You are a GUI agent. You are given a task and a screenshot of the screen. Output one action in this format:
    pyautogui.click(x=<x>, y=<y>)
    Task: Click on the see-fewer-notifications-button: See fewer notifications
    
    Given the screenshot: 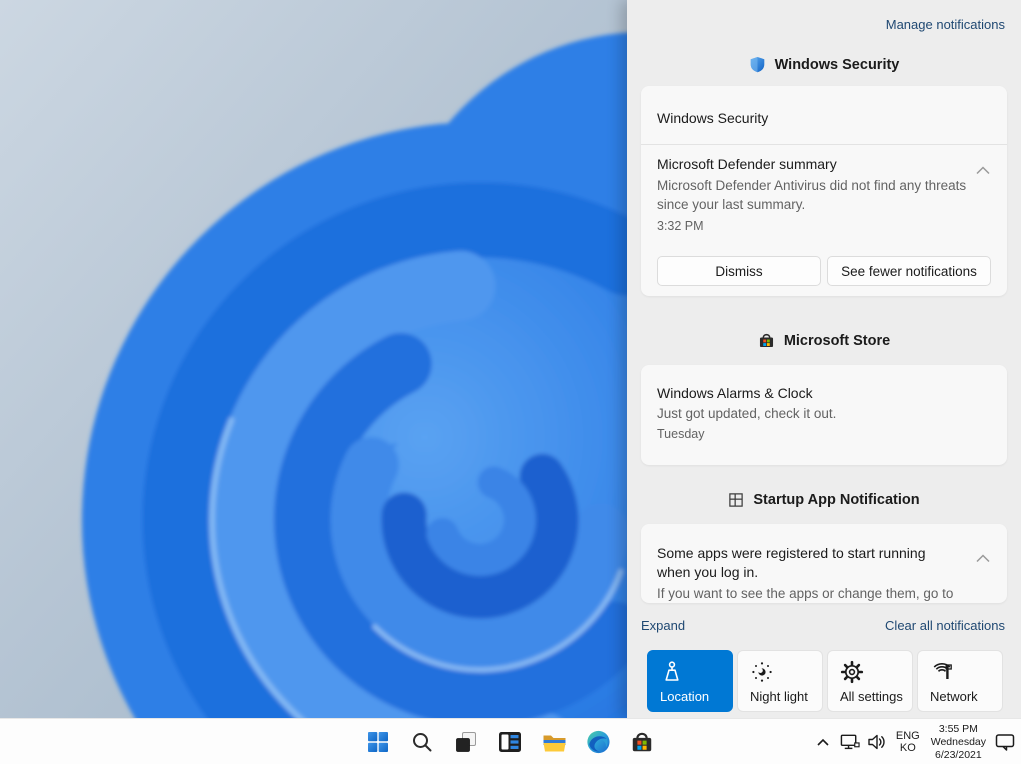 What is the action you would take?
    pyautogui.click(x=909, y=271)
    